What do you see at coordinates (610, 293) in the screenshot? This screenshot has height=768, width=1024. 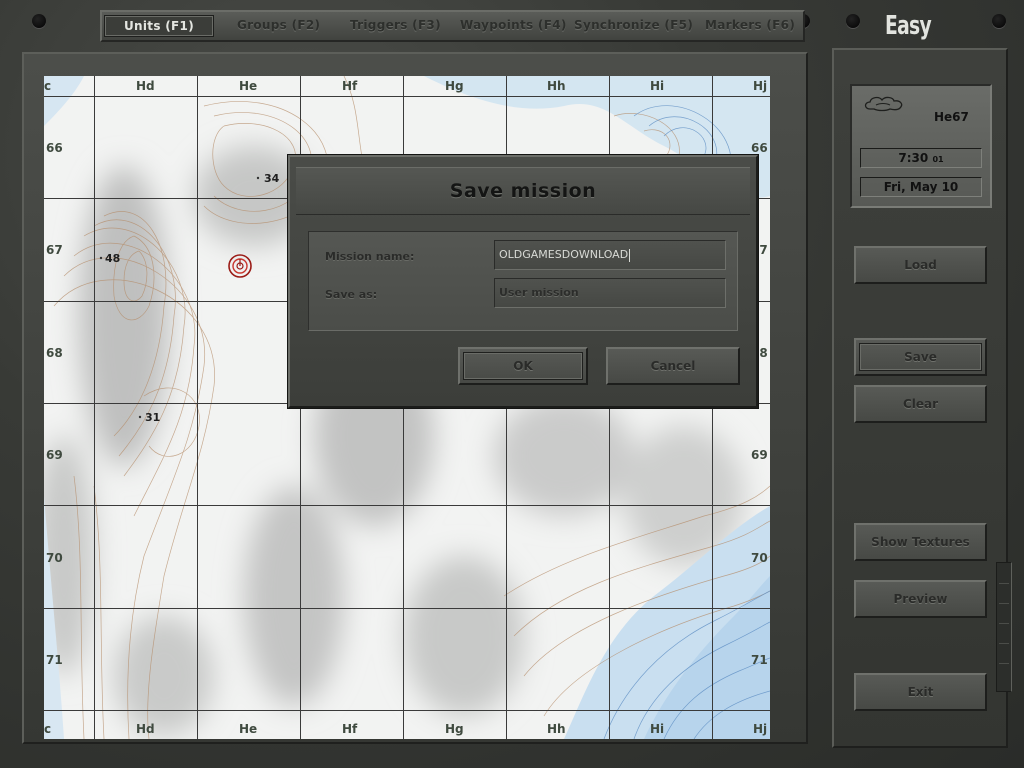 I see `save-as-select: User mission` at bounding box center [610, 293].